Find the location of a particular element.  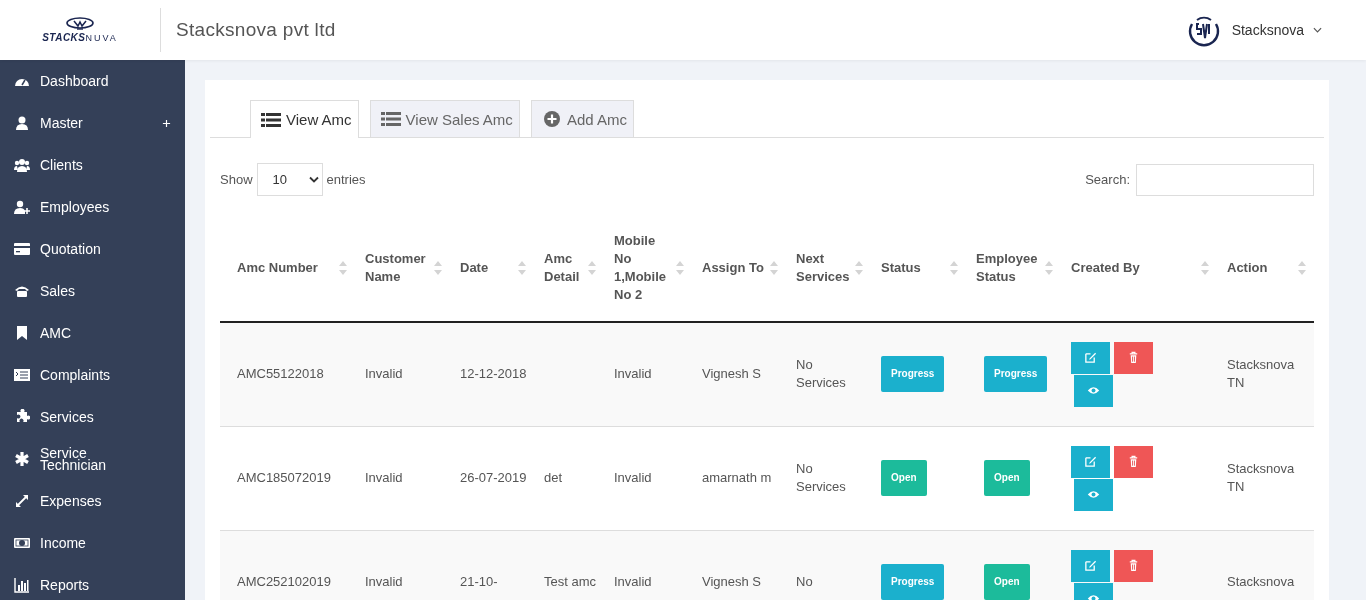

sidebar-item: Service Technician is located at coordinates (92, 459).